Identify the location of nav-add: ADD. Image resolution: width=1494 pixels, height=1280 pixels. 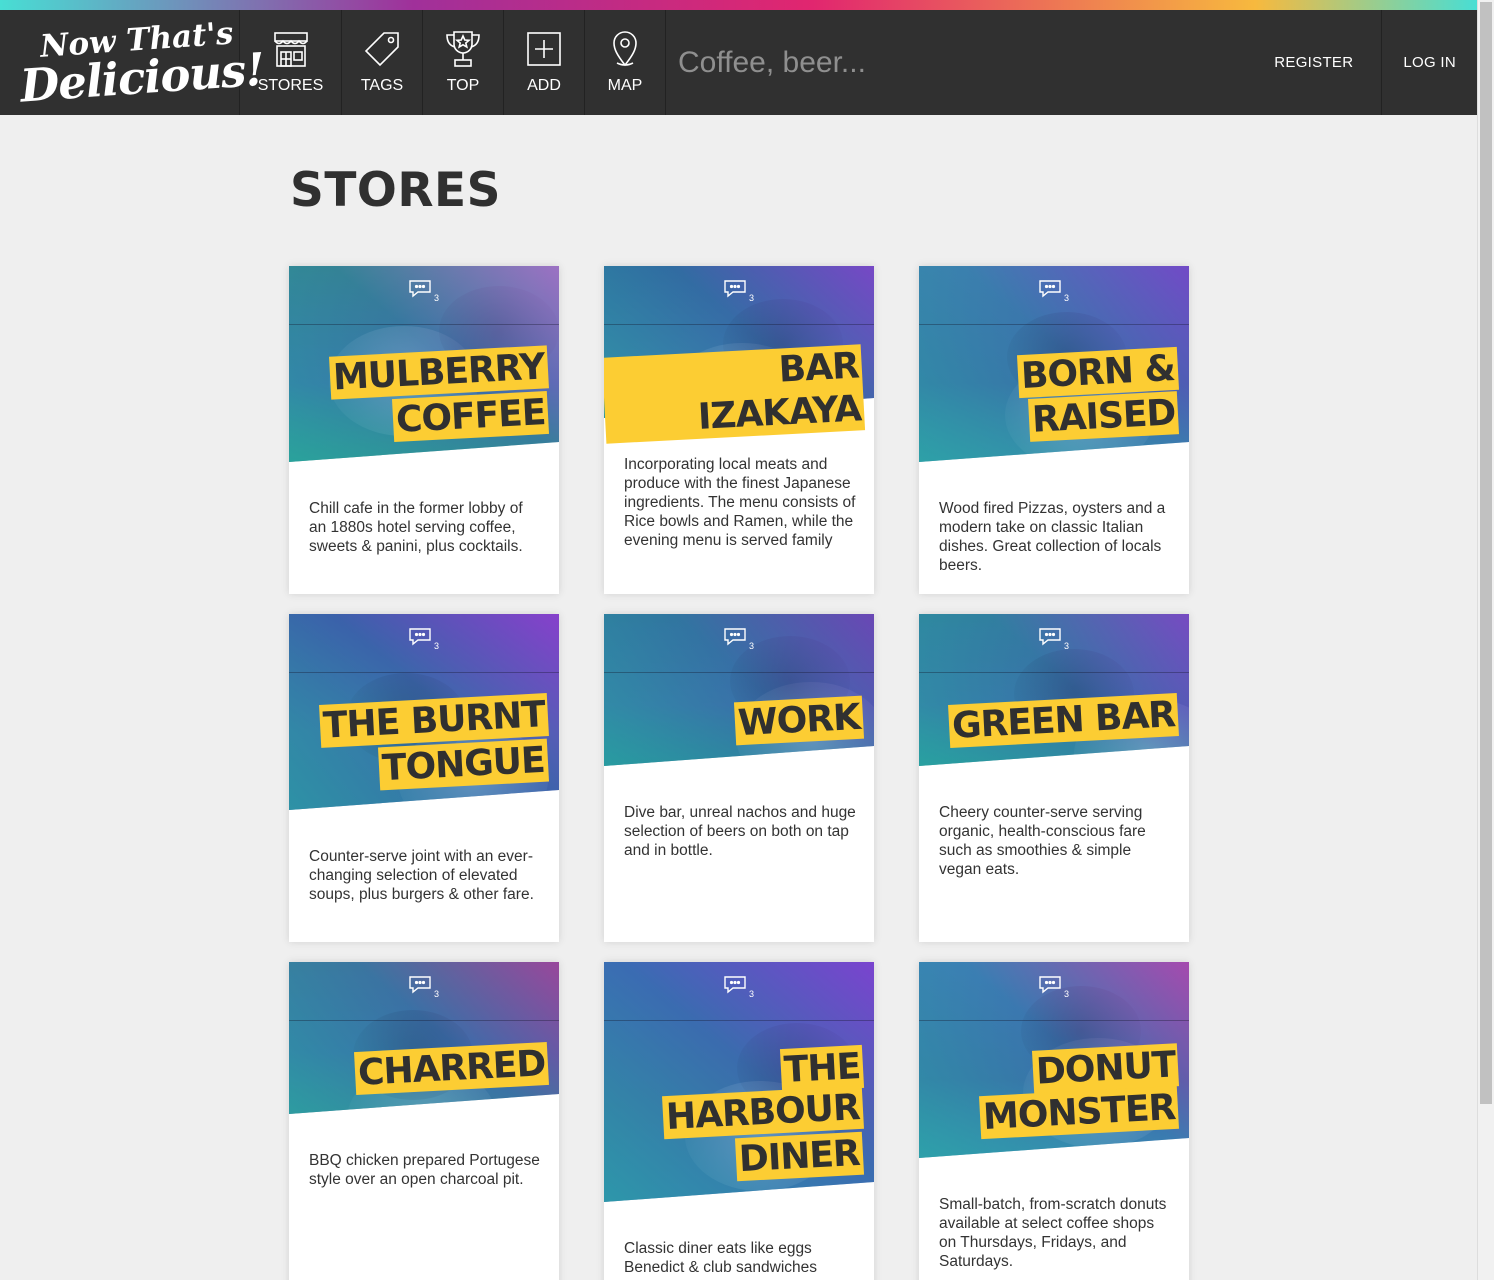
(544, 62).